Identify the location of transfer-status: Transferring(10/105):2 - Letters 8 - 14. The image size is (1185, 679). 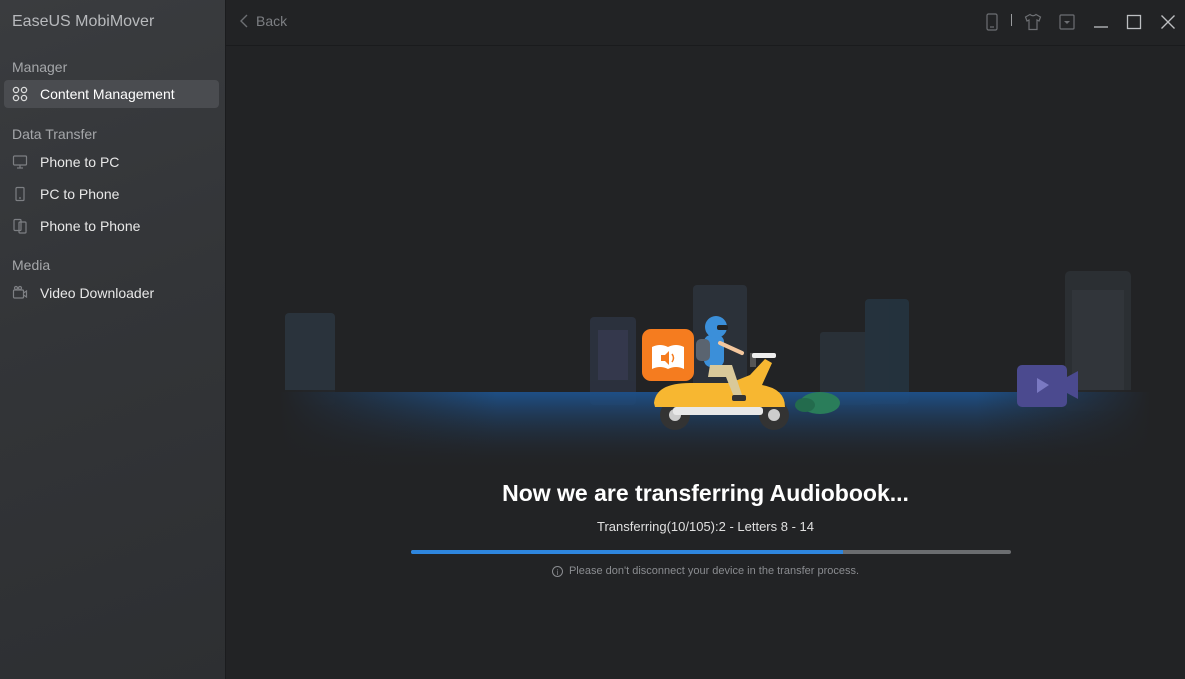
(705, 526).